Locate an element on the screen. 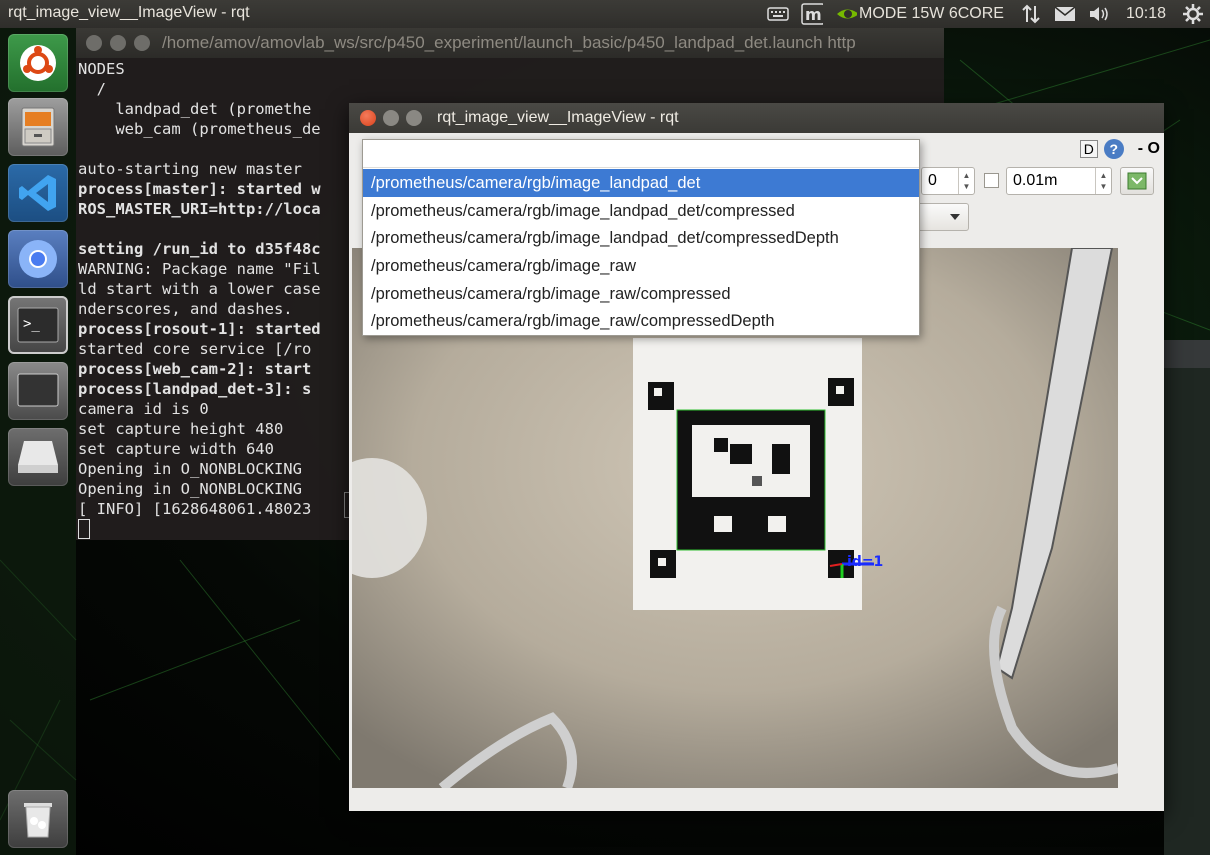 The height and width of the screenshot is (855, 1210). save-image-button is located at coordinates (1137, 181).